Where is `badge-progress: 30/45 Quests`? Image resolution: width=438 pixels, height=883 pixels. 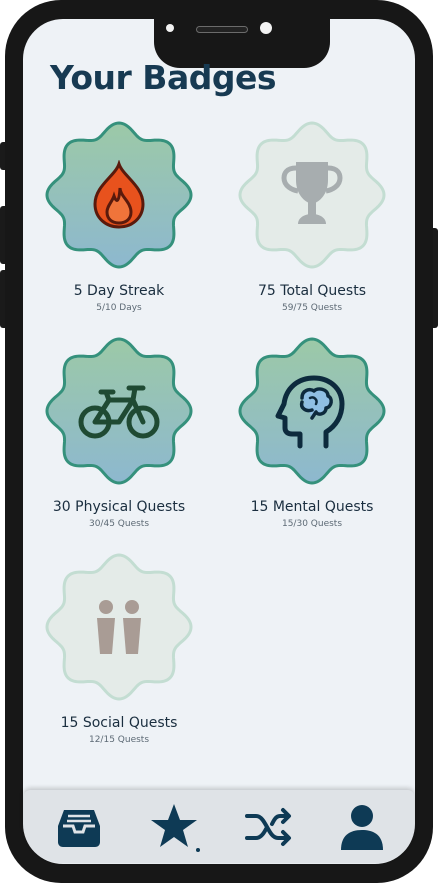
badge-progress: 30/45 Quests is located at coordinates (119, 524).